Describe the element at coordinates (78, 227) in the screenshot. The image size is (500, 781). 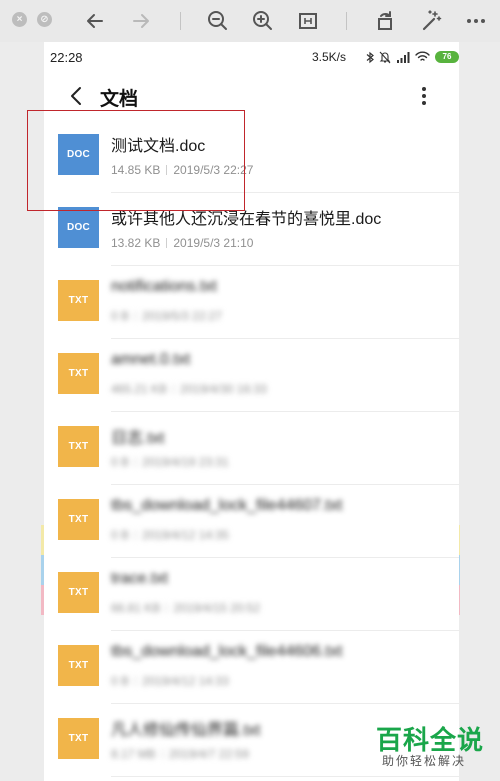
I see `doc-file-icon: DOC` at that location.